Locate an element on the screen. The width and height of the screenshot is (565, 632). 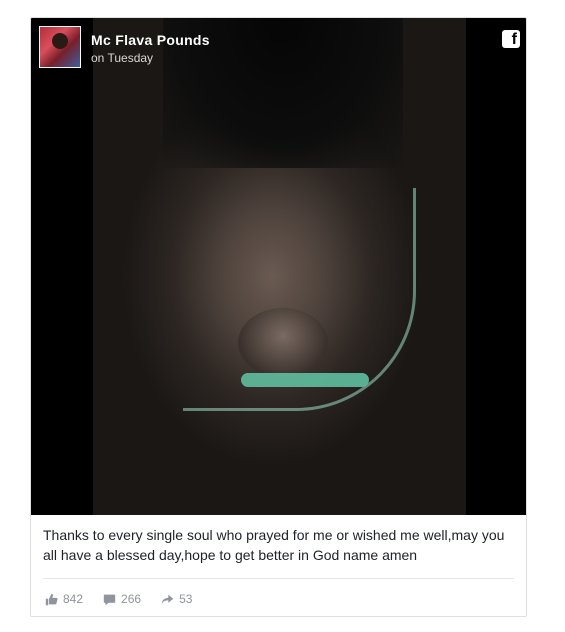
divider is located at coordinates (278, 578).